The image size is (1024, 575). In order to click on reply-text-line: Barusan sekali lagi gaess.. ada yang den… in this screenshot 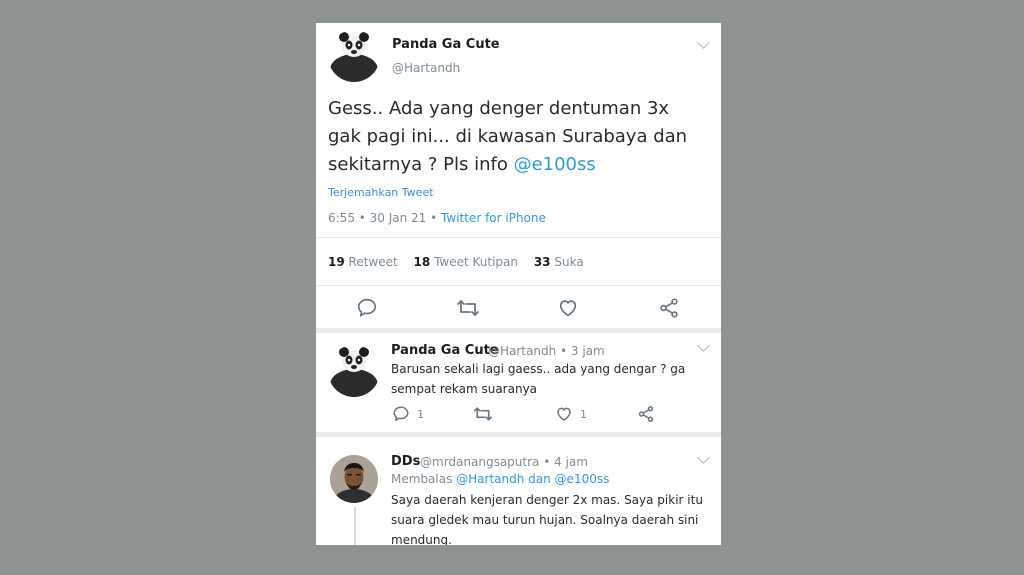, I will do `click(538, 369)`.